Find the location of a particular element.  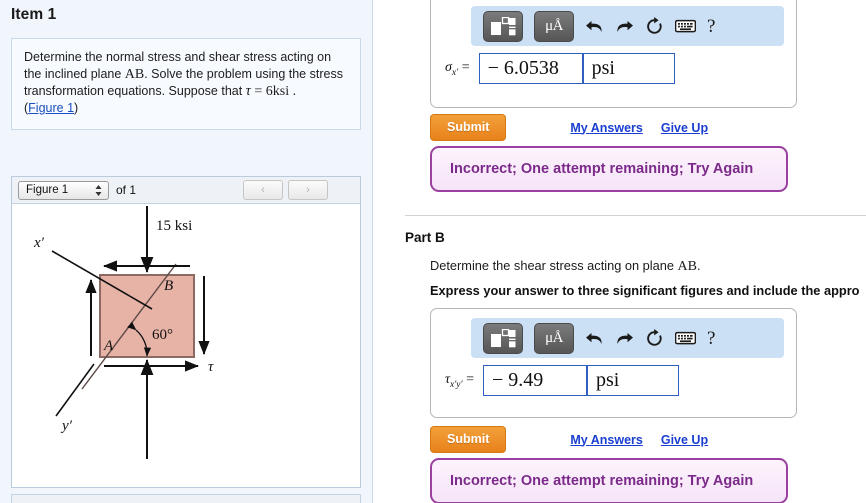

page-title: Item 1 is located at coordinates (34, 14).